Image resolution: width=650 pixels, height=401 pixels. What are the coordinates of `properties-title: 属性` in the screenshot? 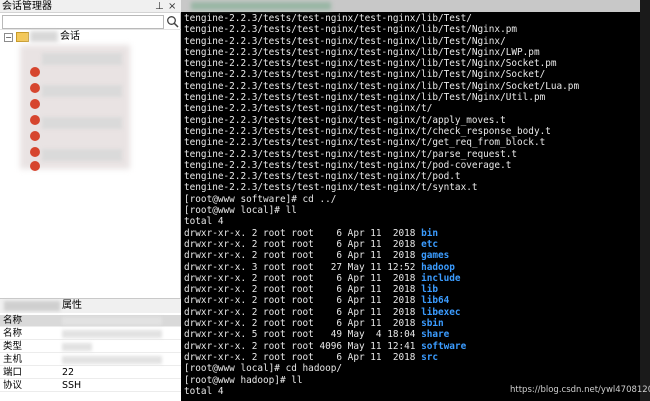 It's located at (72, 305).